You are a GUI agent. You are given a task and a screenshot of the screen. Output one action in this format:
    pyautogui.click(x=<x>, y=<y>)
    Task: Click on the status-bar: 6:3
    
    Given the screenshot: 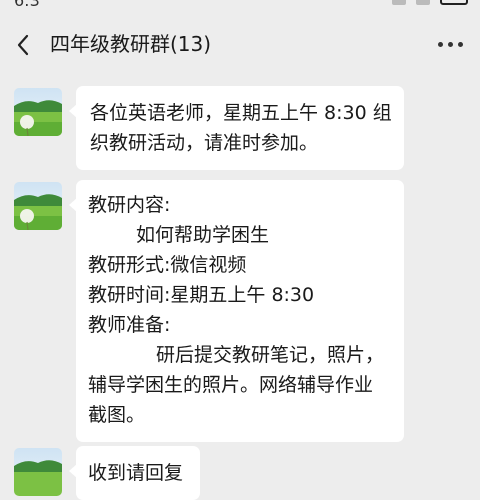 What is the action you would take?
    pyautogui.click(x=240, y=7)
    